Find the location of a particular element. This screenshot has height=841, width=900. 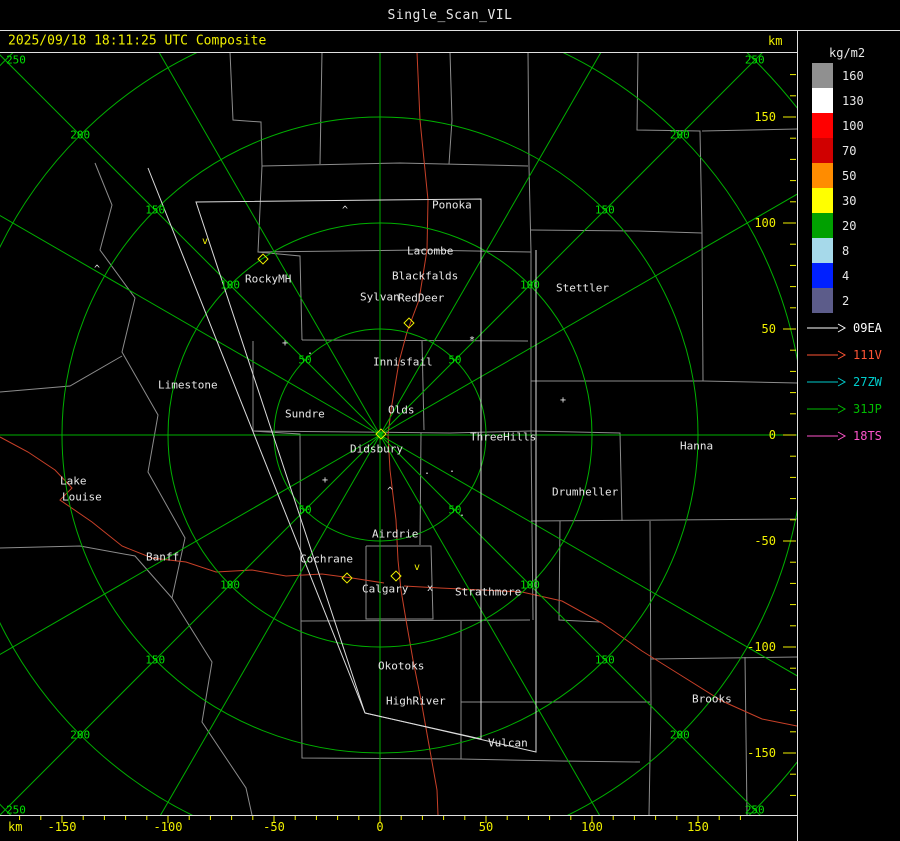

x-axis-tick-label: -50 is located at coordinates (274, 827).